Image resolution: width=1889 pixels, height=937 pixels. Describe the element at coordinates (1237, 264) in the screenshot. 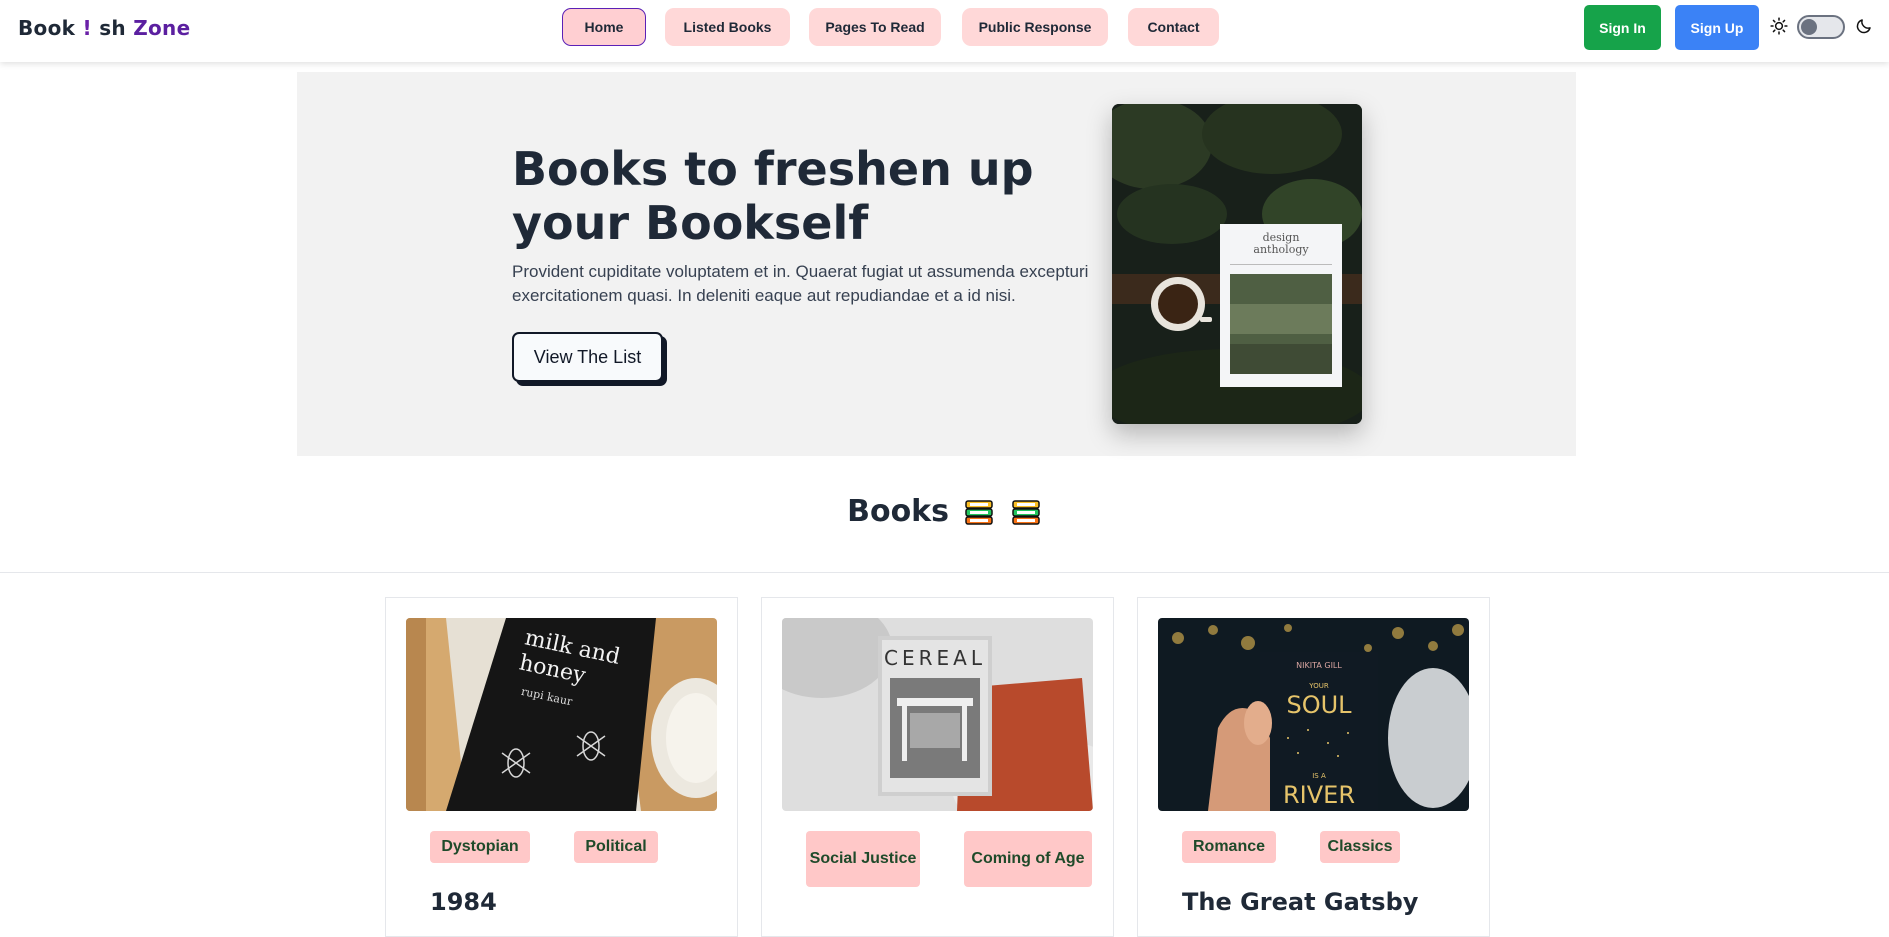

I see `hero-image: design anthology` at that location.